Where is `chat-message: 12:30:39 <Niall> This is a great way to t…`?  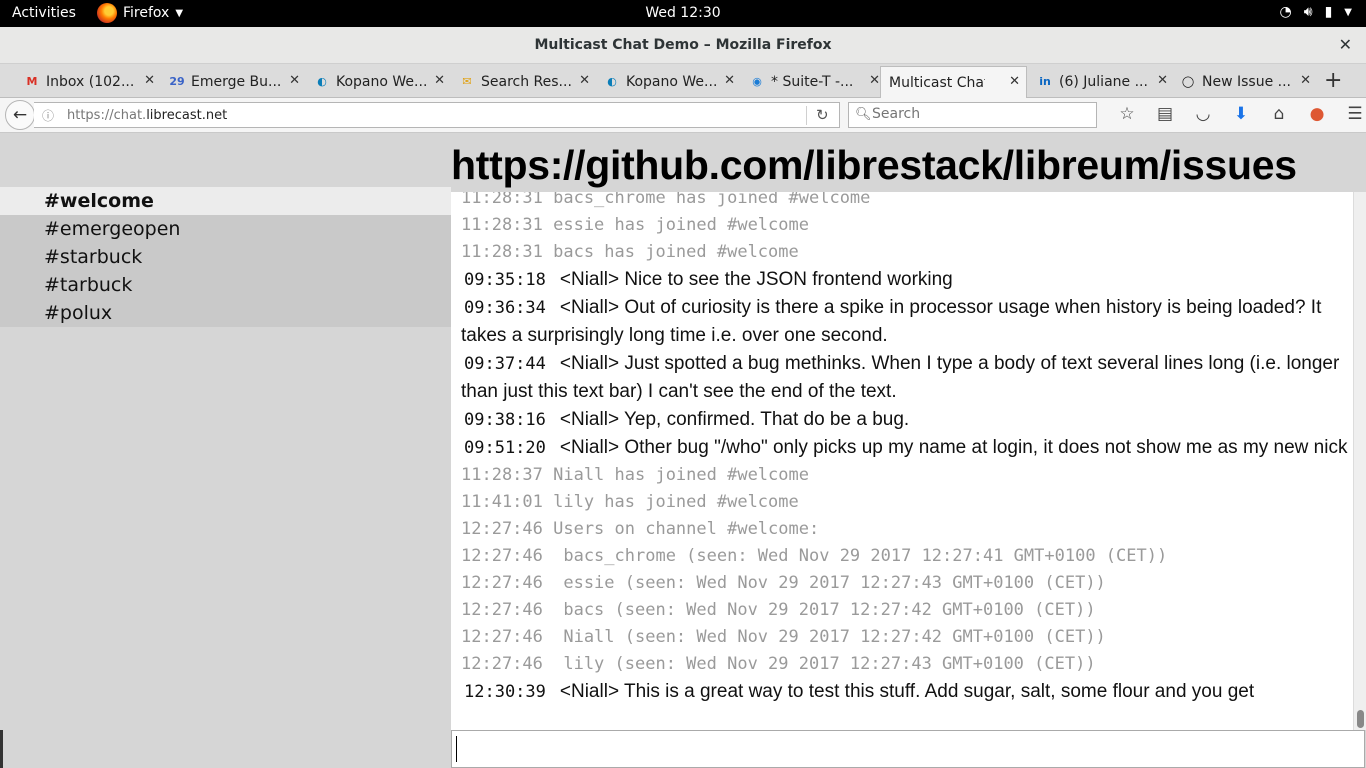 chat-message: 12:30:39 <Niall> This is a great way to t… is located at coordinates (907, 692).